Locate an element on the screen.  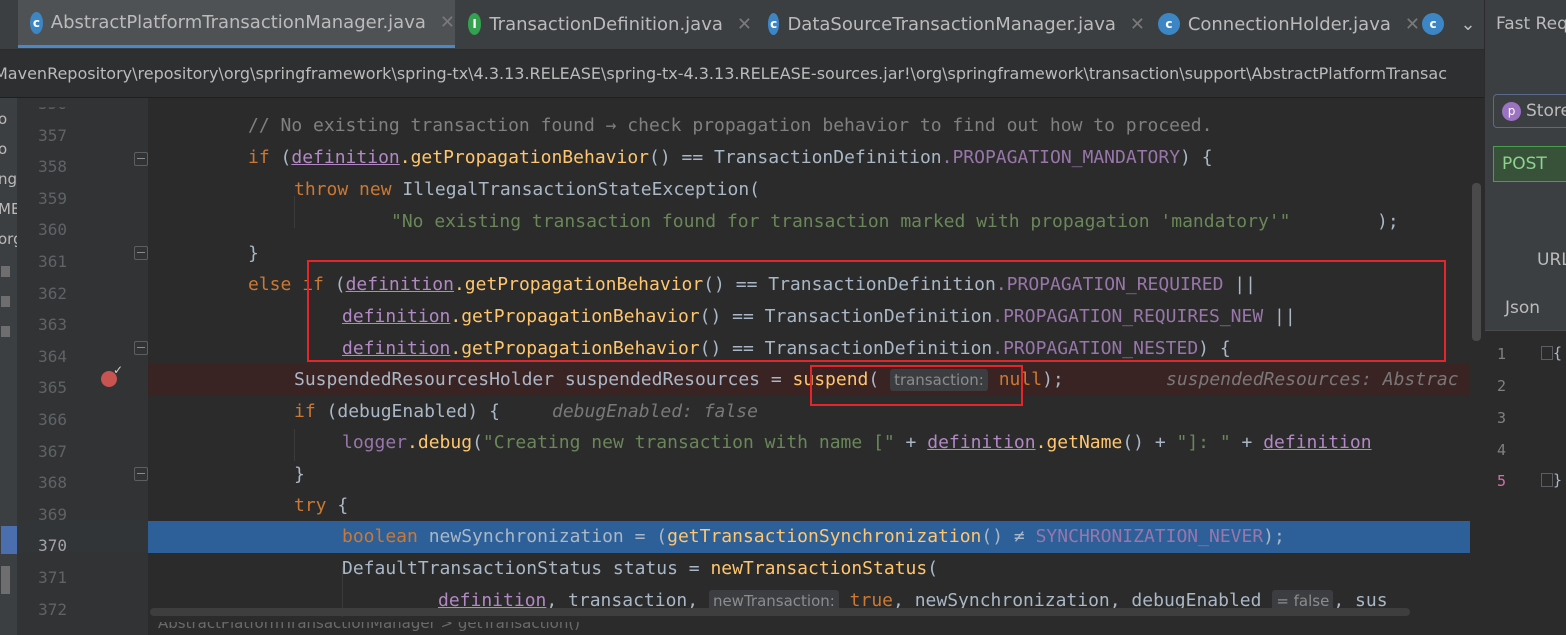
breakpoint-icon is located at coordinates (112, 375).